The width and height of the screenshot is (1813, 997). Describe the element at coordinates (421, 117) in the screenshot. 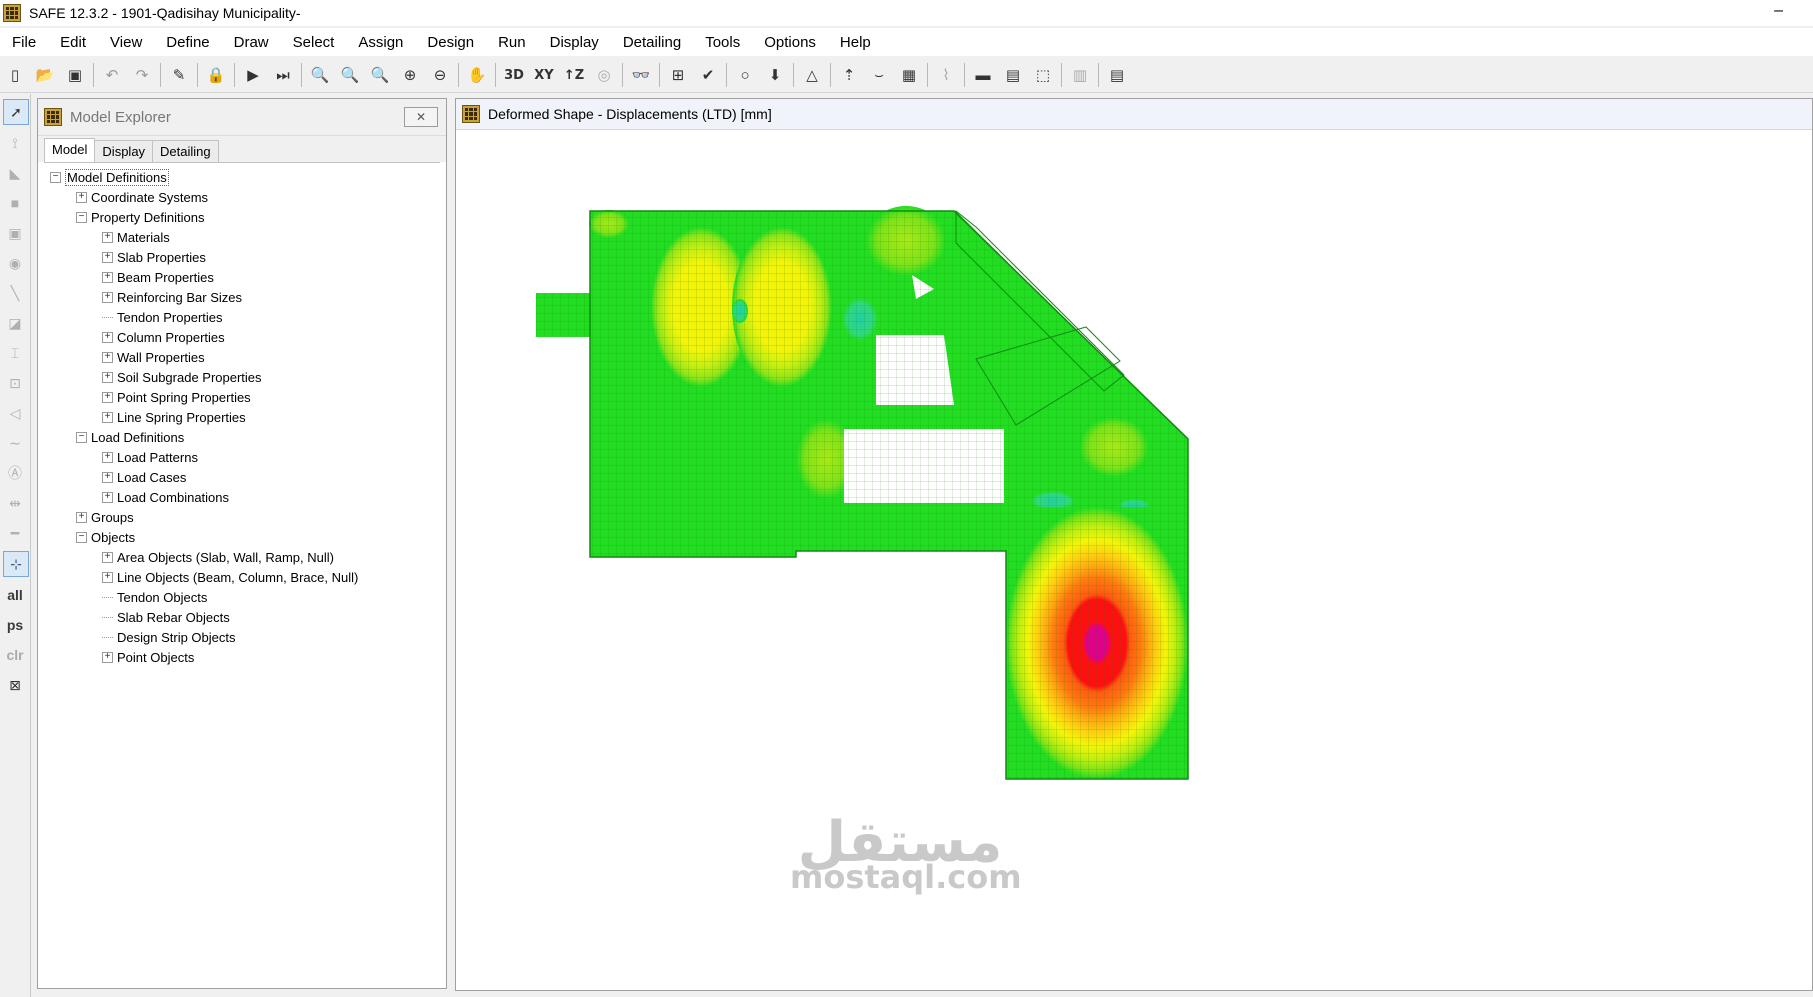

I see `close-icon: ✕` at that location.